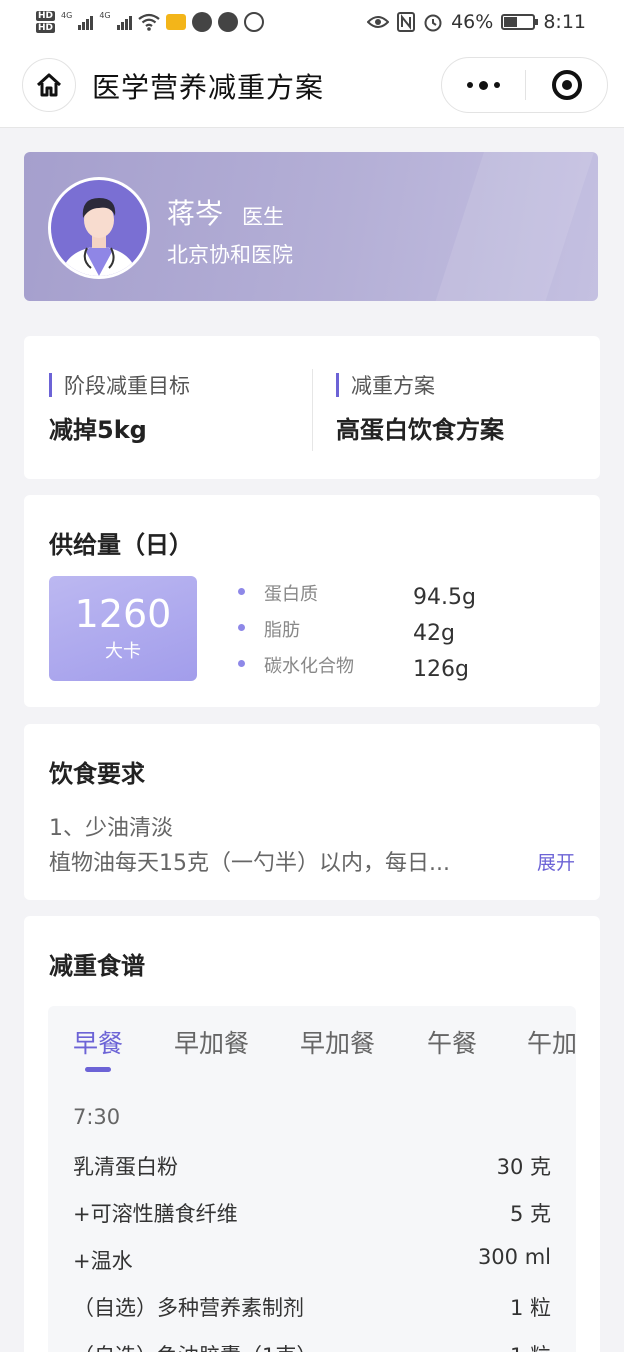 This screenshot has height=1352, width=624. What do you see at coordinates (420, 430) in the screenshot?
I see `plan-value: 高蛋白饮食方案` at bounding box center [420, 430].